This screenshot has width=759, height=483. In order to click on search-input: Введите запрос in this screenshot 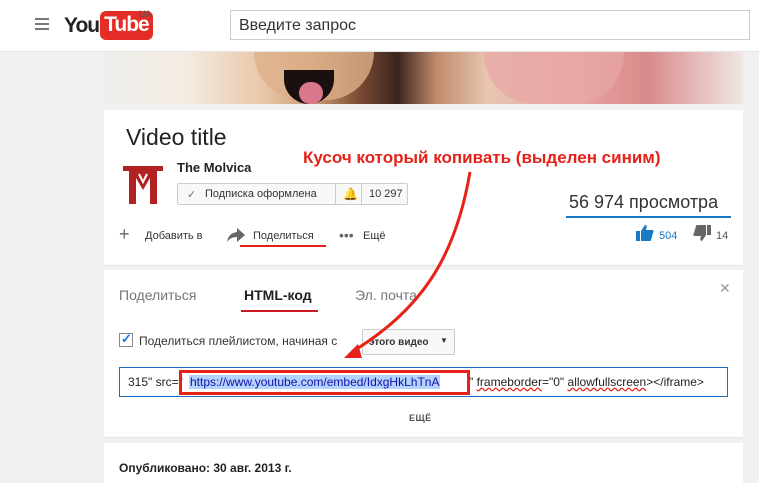, I will do `click(490, 25)`.